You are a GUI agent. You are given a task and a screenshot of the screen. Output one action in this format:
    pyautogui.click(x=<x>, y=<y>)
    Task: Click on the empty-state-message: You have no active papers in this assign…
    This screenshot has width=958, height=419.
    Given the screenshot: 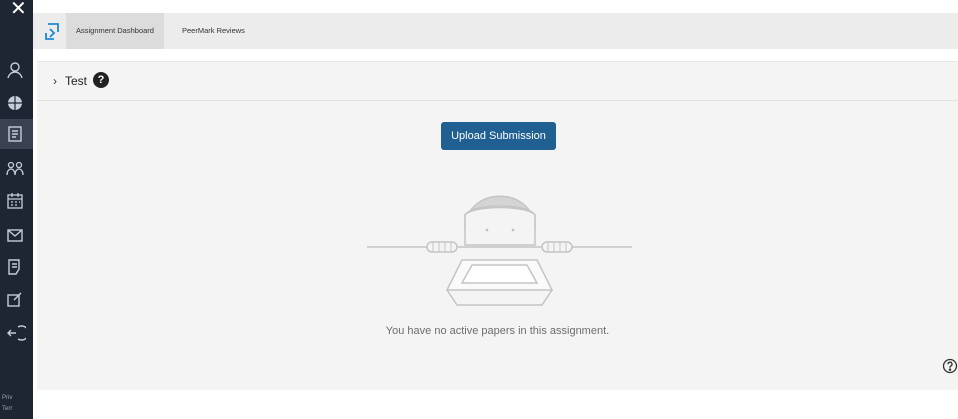 What is the action you would take?
    pyautogui.click(x=497, y=331)
    